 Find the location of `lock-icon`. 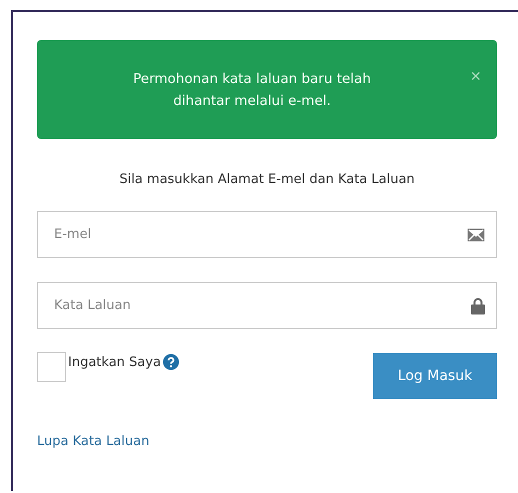

lock-icon is located at coordinates (478, 305).